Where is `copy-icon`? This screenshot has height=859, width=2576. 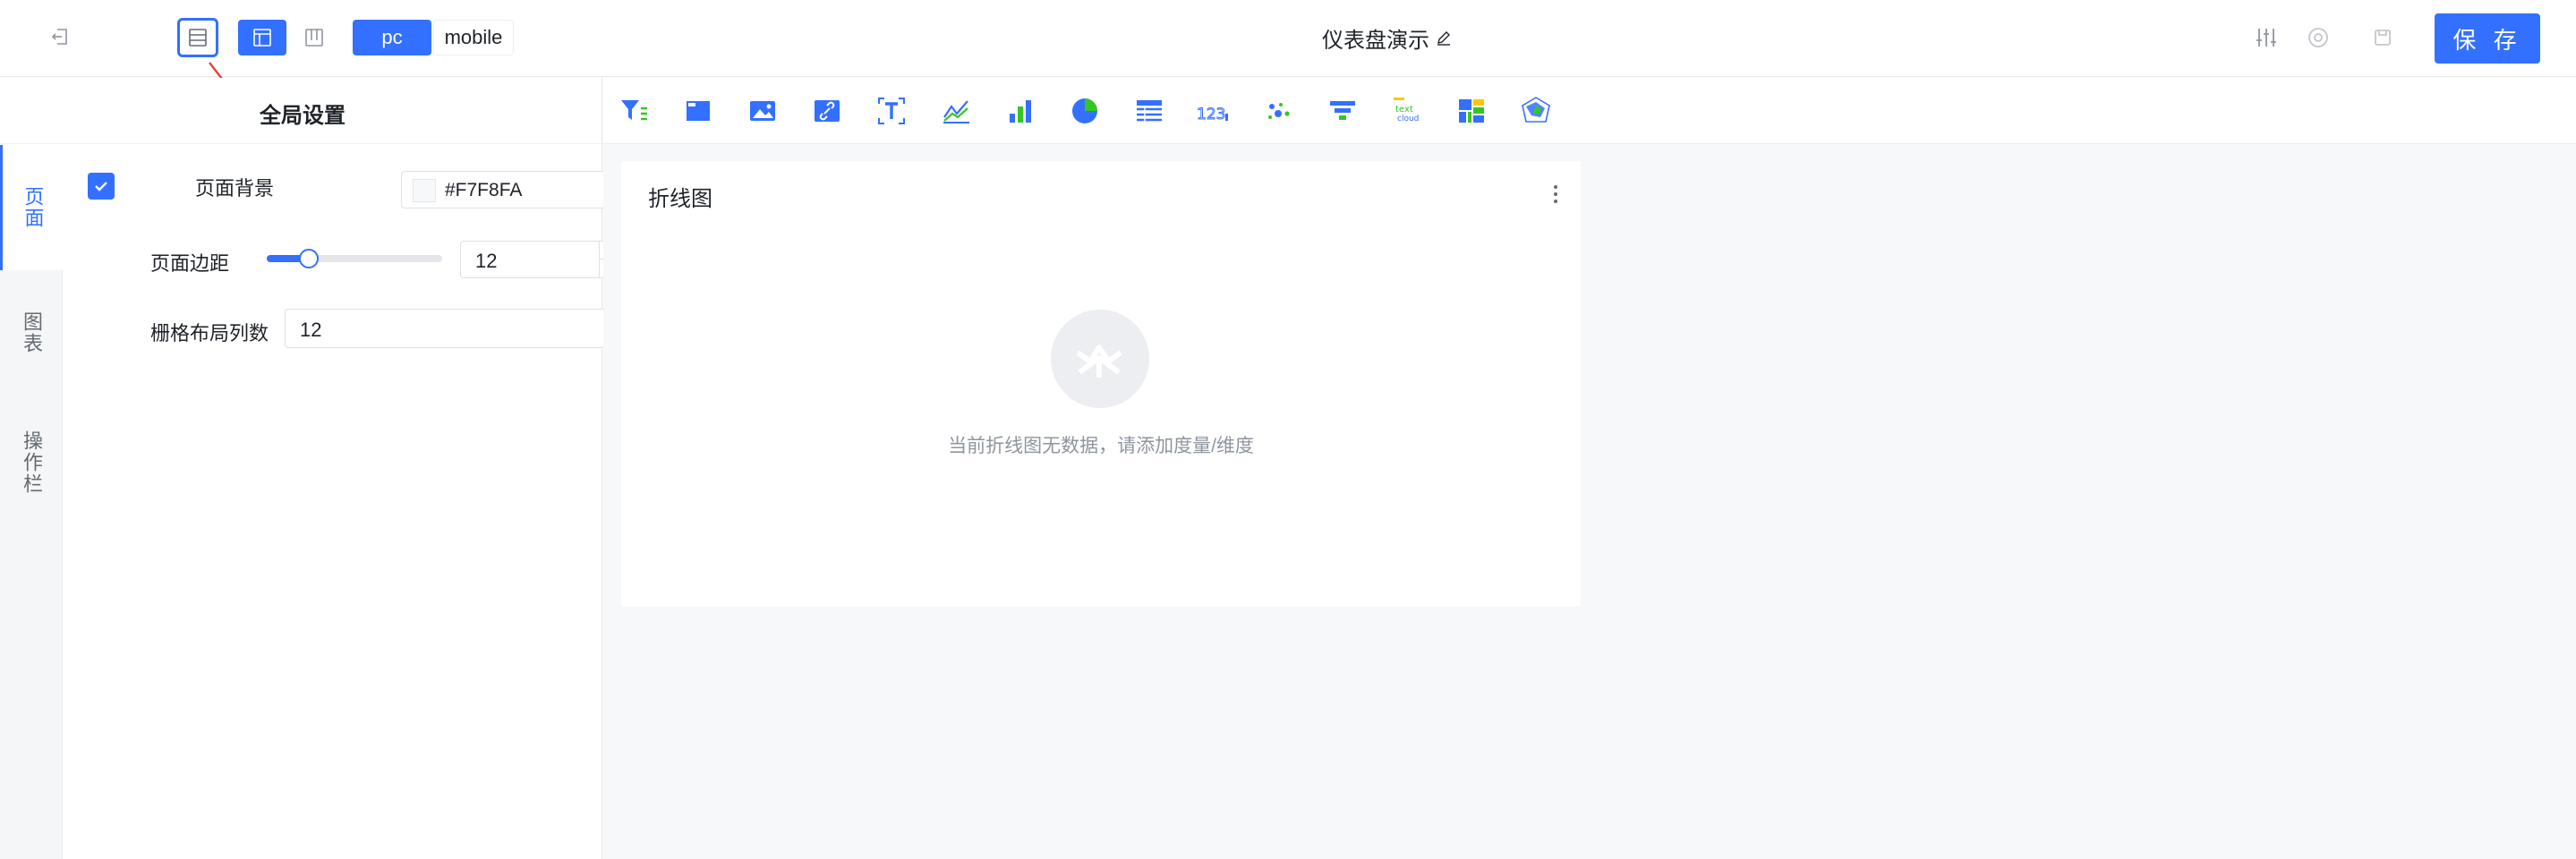
copy-icon is located at coordinates (2383, 38).